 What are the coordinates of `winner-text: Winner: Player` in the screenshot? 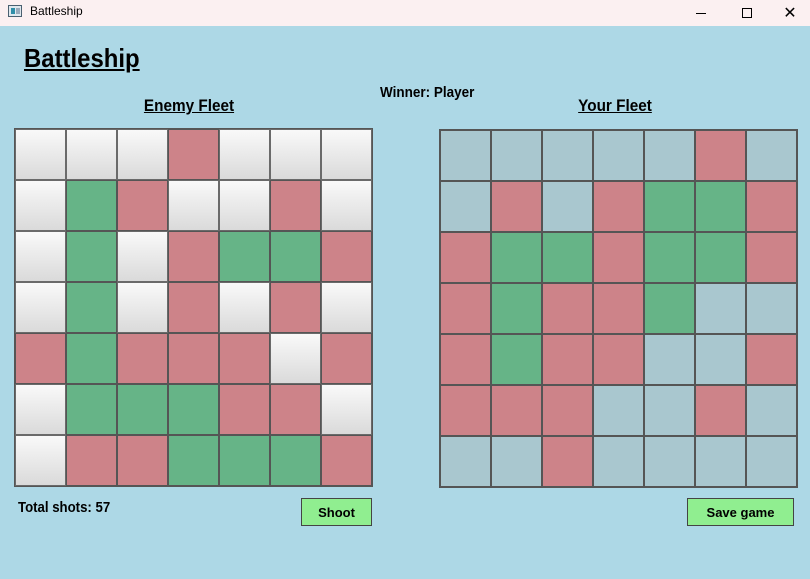 It's located at (427, 92).